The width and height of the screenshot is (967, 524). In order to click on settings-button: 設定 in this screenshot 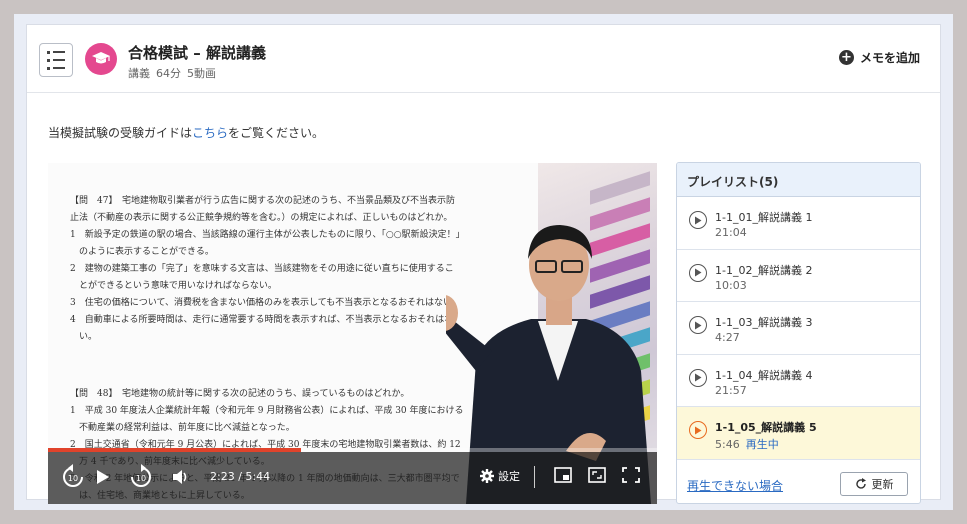, I will do `click(500, 476)`.